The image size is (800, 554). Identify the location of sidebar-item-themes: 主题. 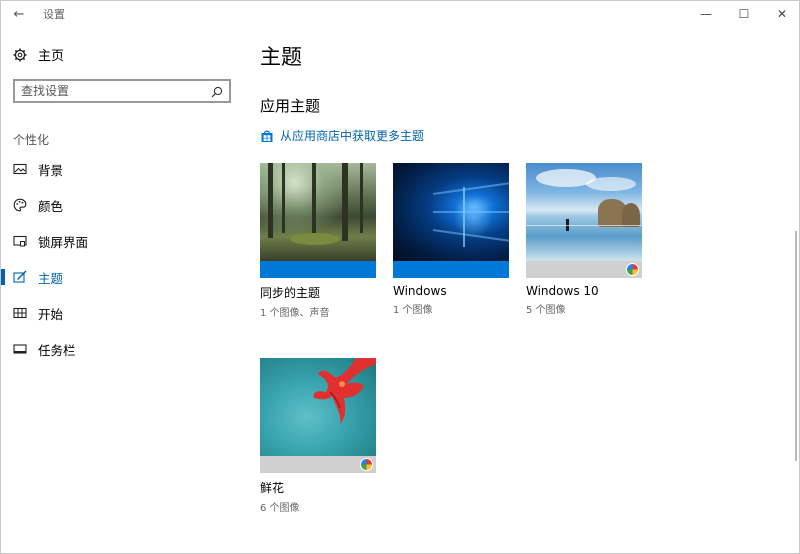
(123, 277).